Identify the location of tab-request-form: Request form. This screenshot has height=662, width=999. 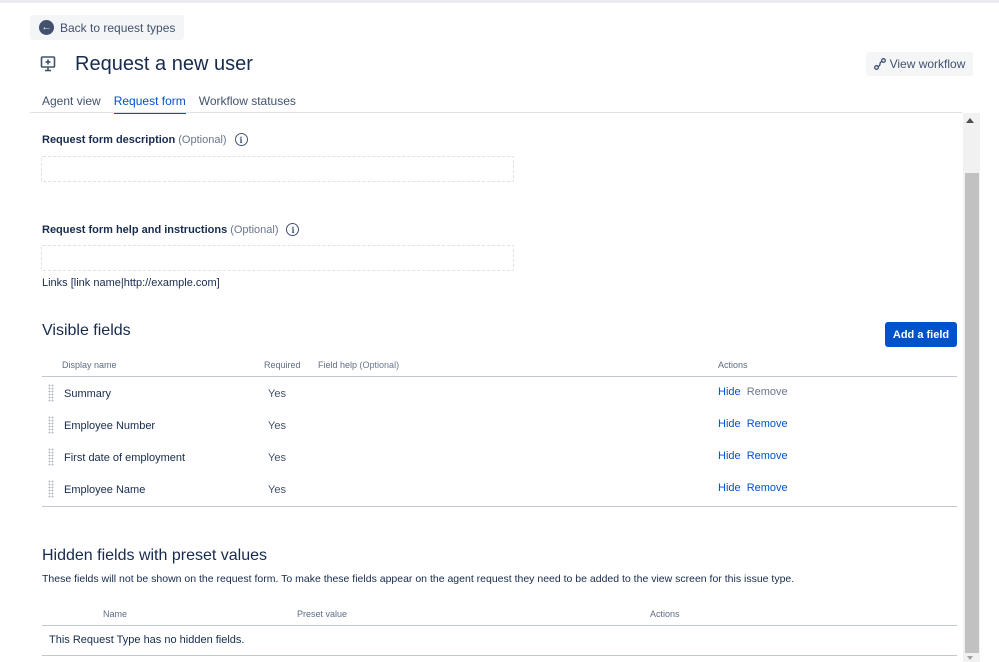
(149, 104).